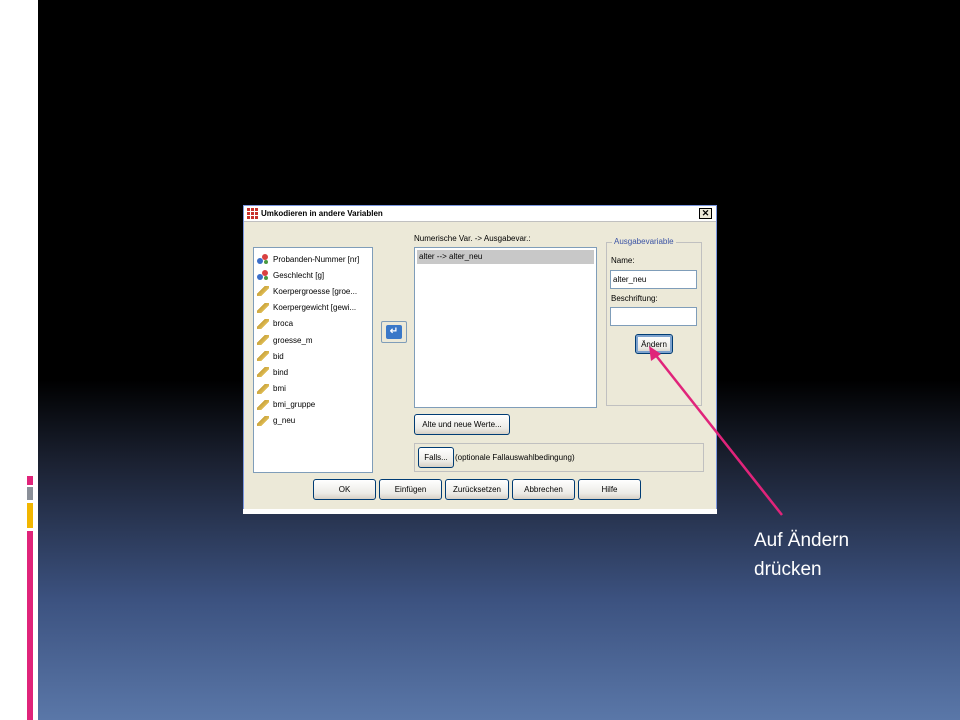  What do you see at coordinates (788, 569) in the screenshot?
I see `annotation-line-2: drücken` at bounding box center [788, 569].